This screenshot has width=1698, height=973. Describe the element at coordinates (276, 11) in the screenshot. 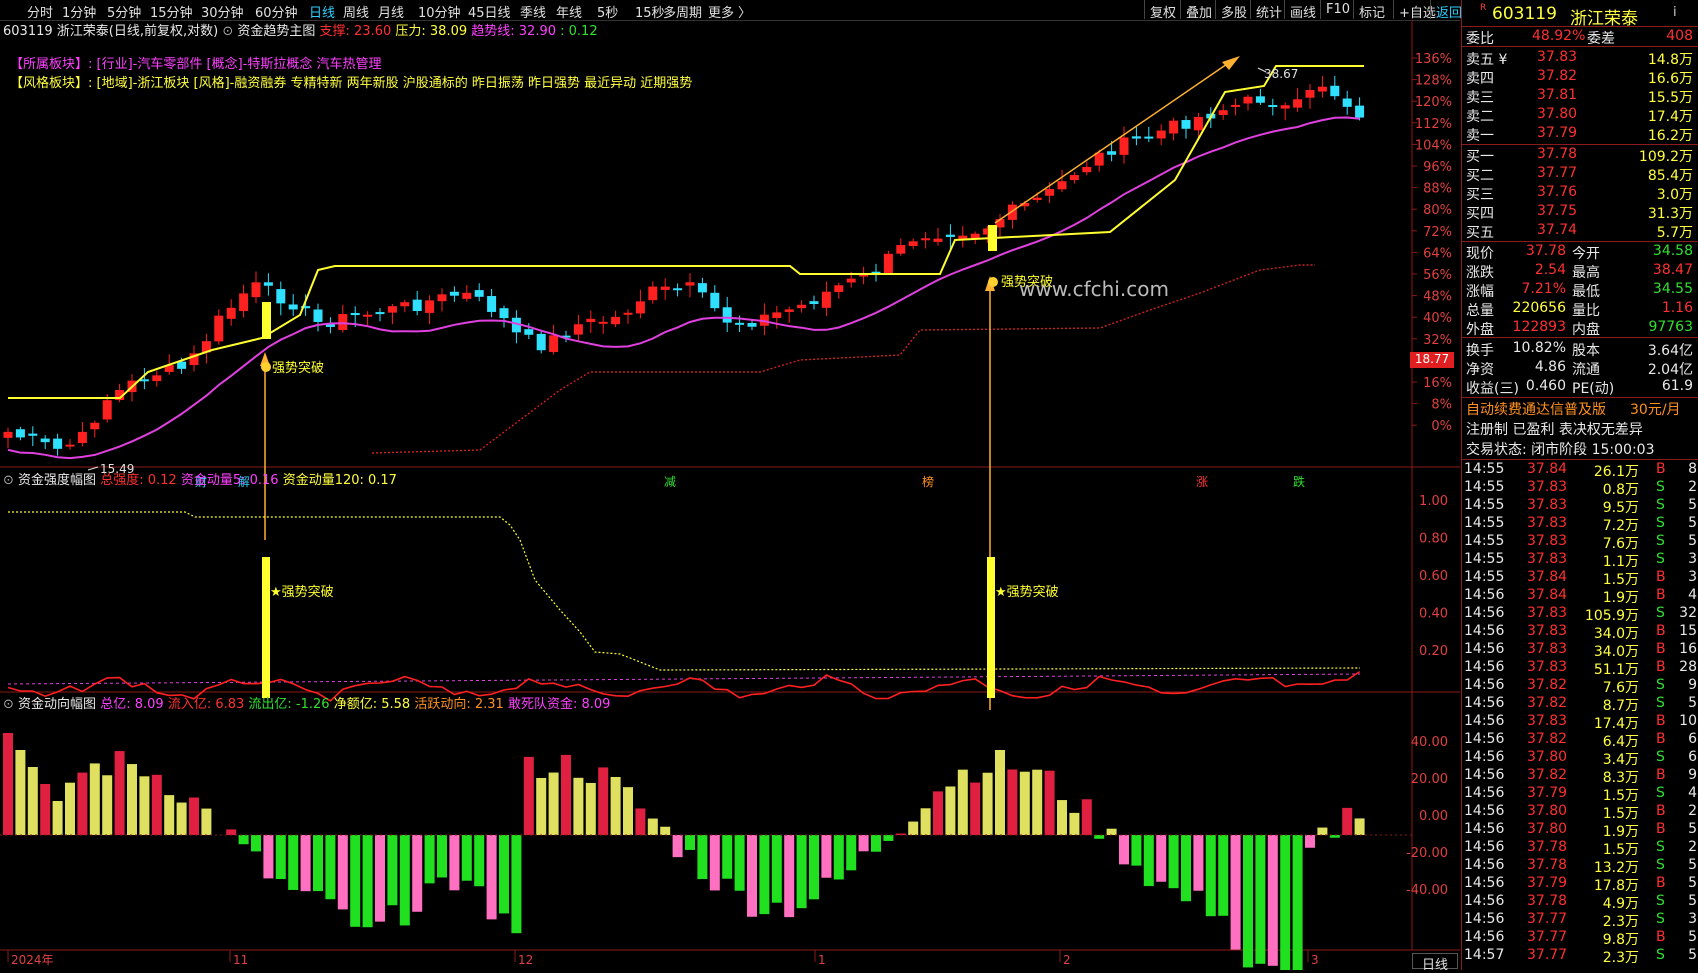

I see `period-tab-5: 60分钟` at that location.